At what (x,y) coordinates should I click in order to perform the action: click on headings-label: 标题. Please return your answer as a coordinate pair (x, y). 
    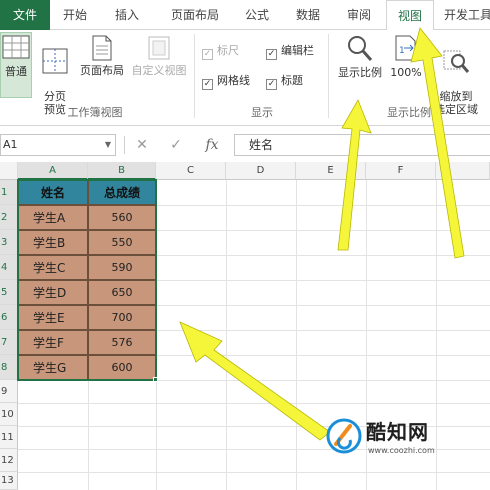
    Looking at the image, I should click on (292, 80).